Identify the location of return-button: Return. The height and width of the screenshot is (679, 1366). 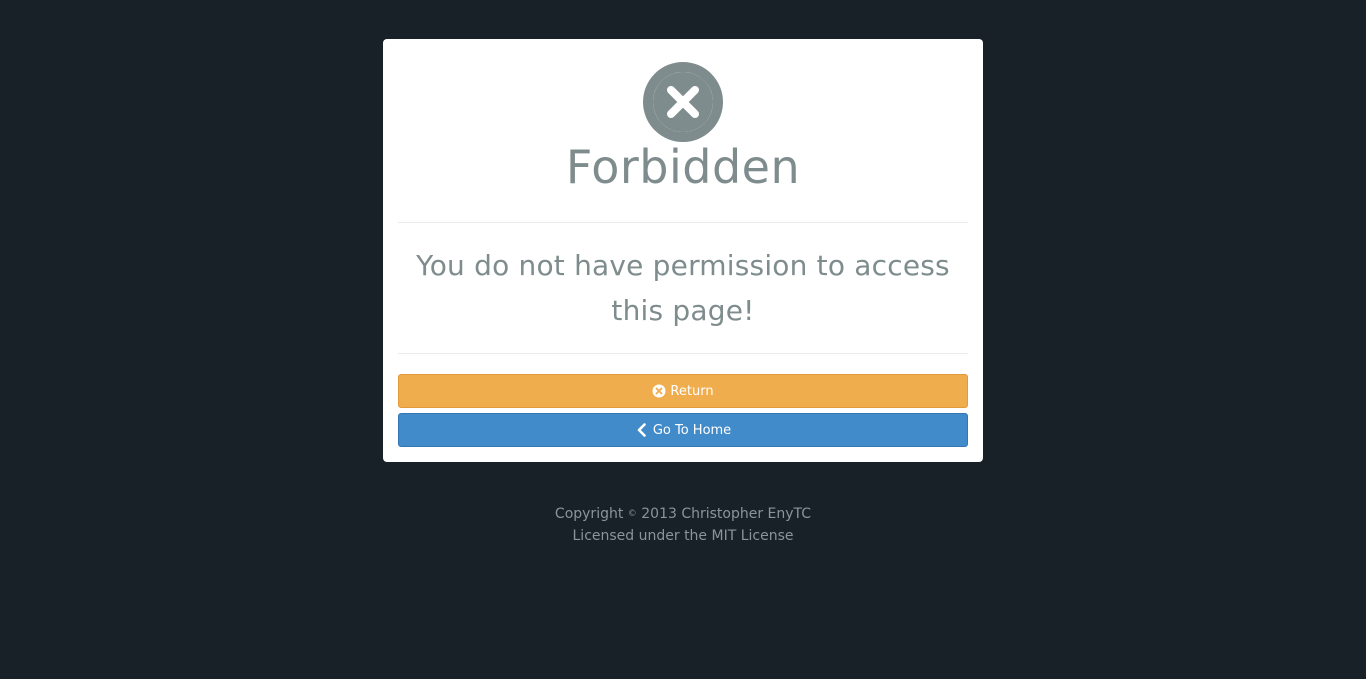
(683, 391).